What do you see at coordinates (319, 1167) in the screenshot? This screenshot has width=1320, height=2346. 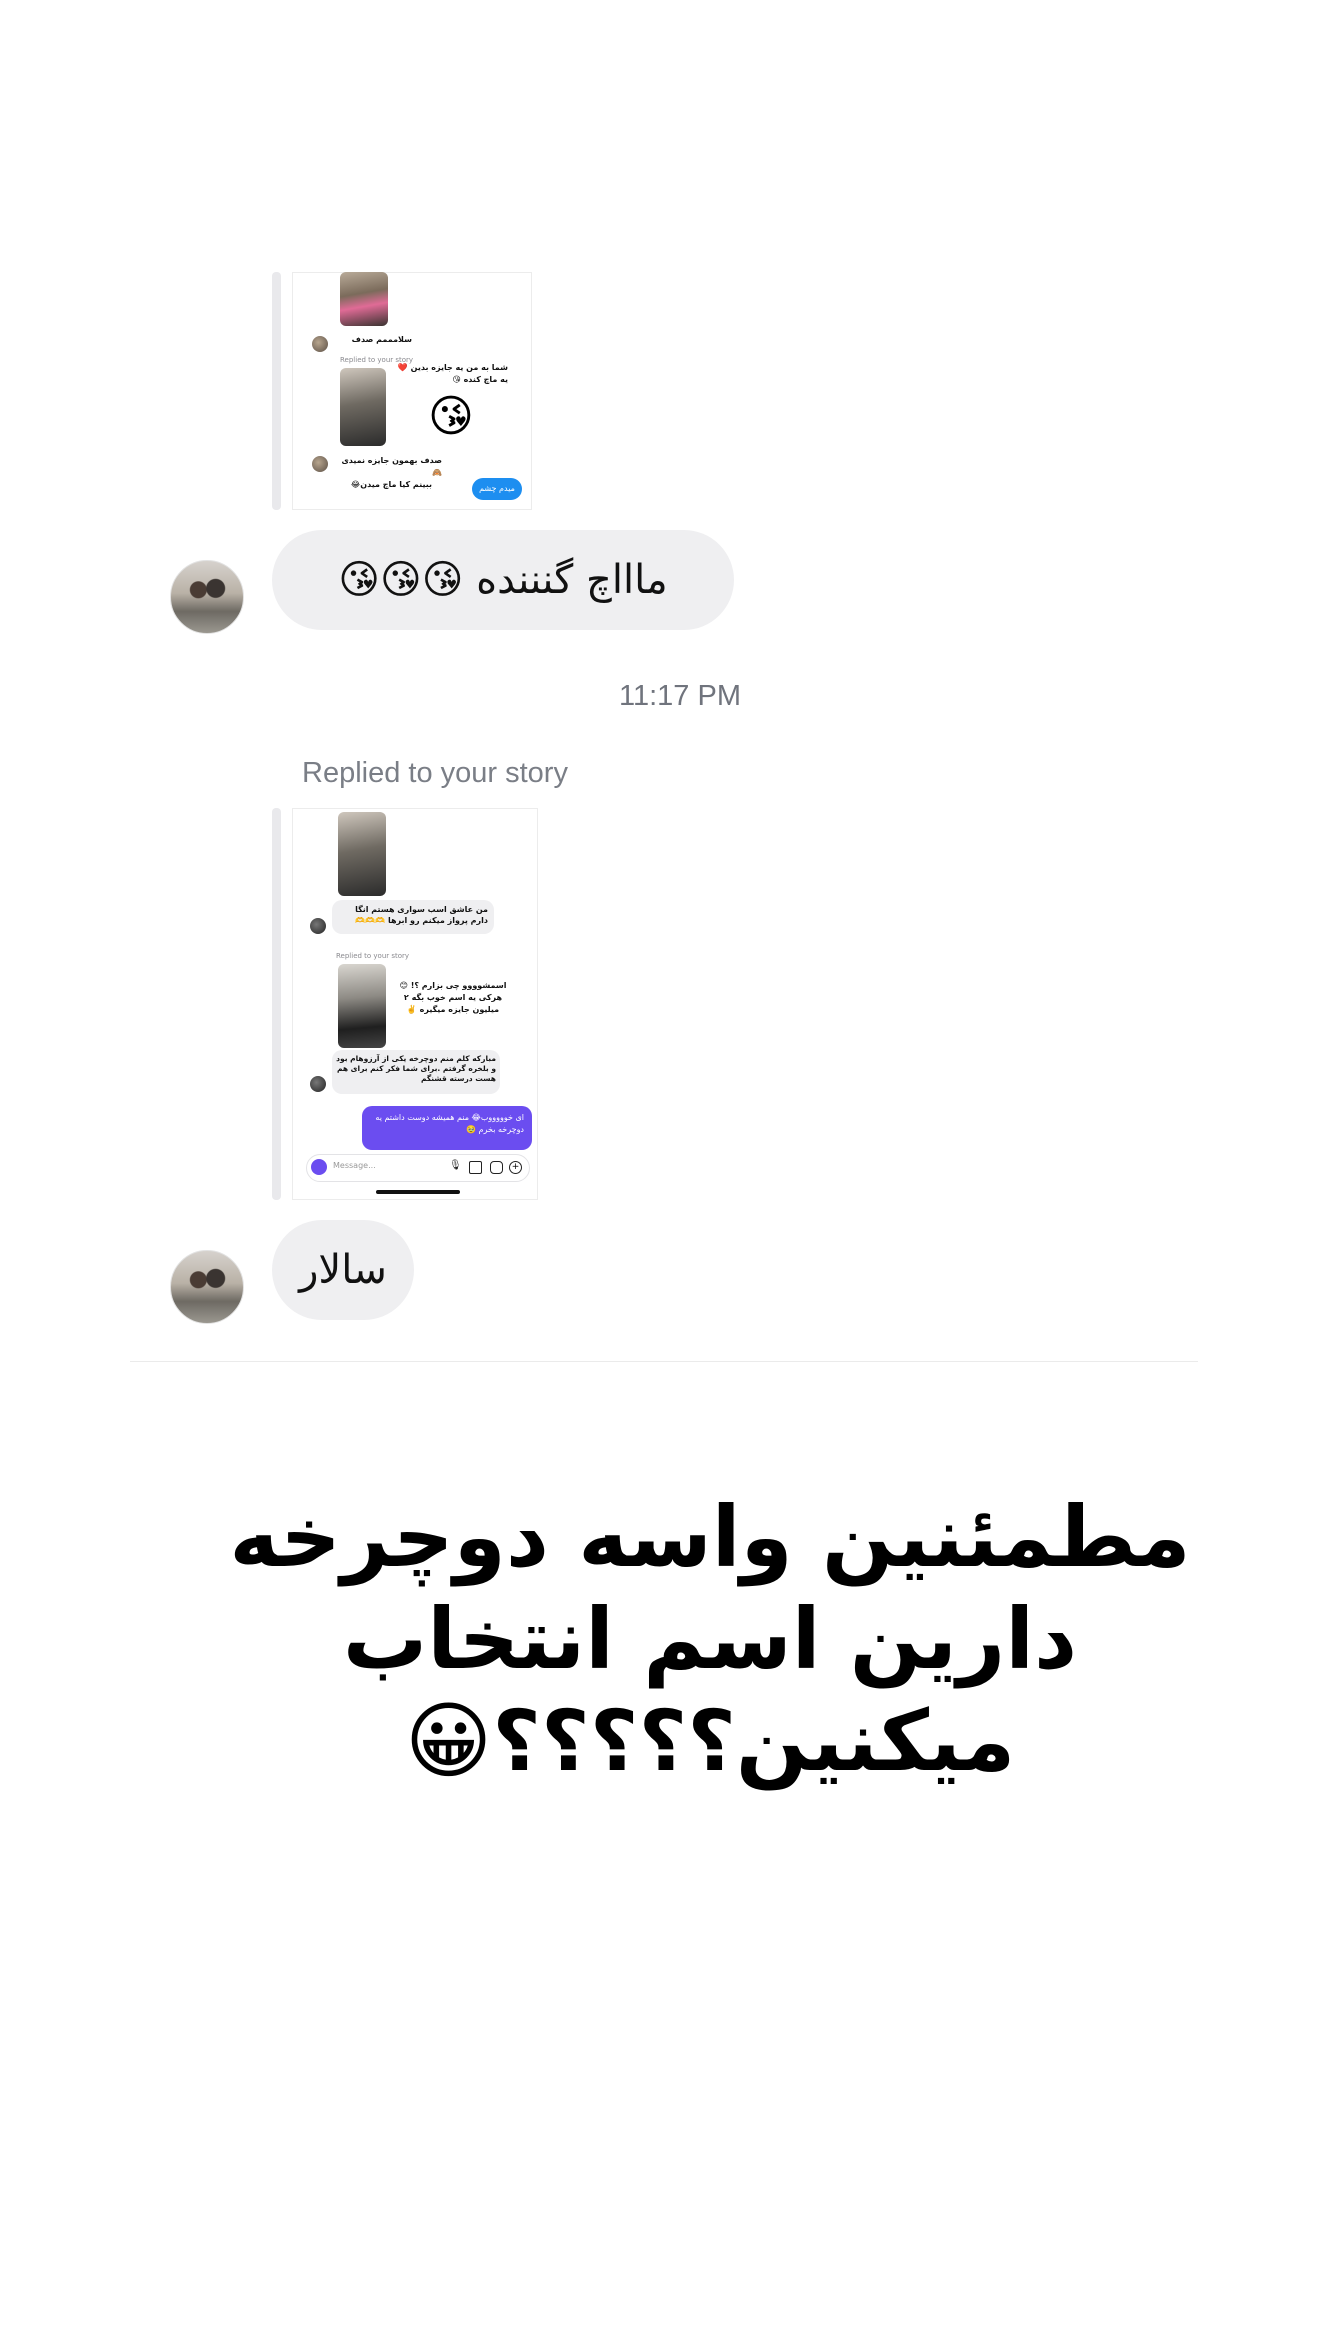 I see `mini-camera-icon` at bounding box center [319, 1167].